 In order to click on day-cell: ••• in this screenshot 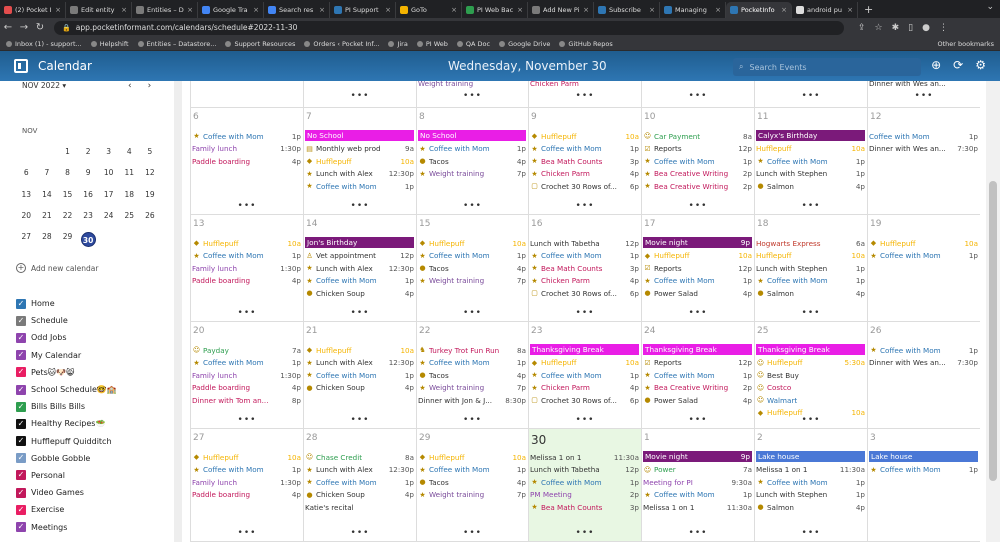, I will do `click(810, 94)`.